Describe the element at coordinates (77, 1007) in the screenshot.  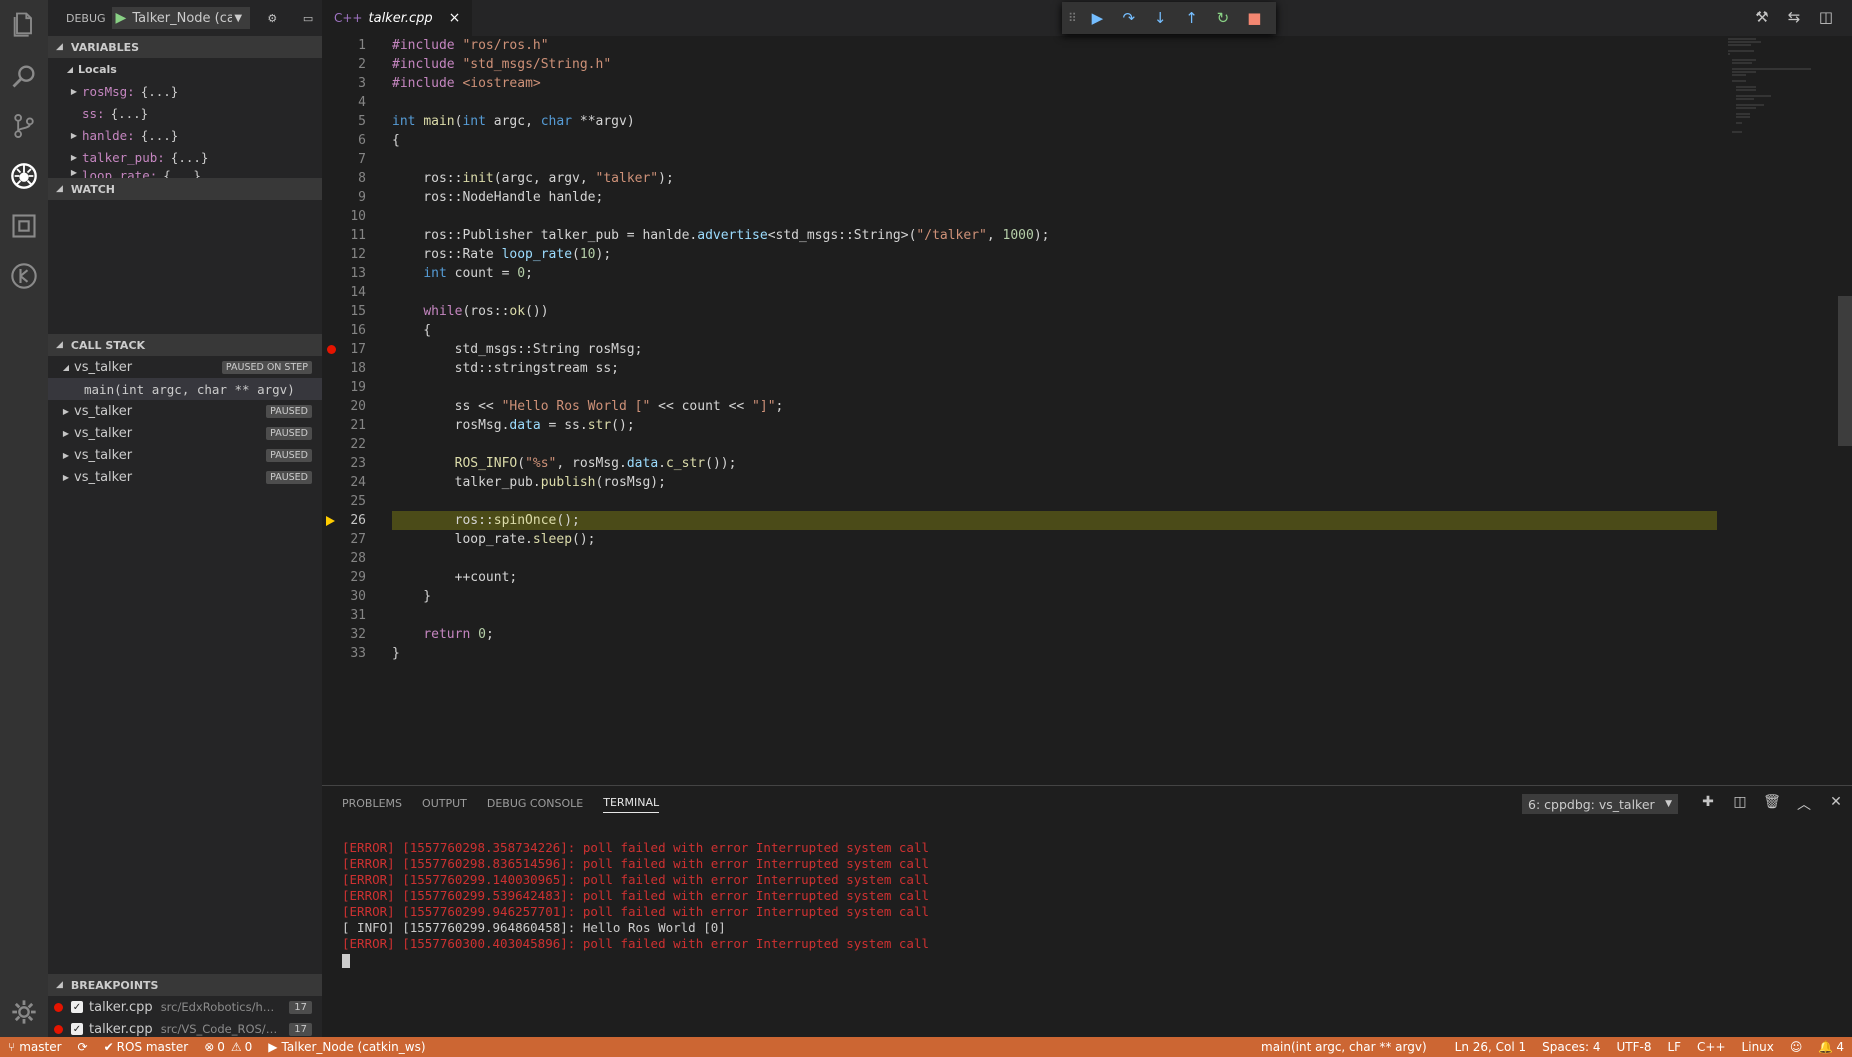
I see `breakpoint-checkbox: ✓` at that location.